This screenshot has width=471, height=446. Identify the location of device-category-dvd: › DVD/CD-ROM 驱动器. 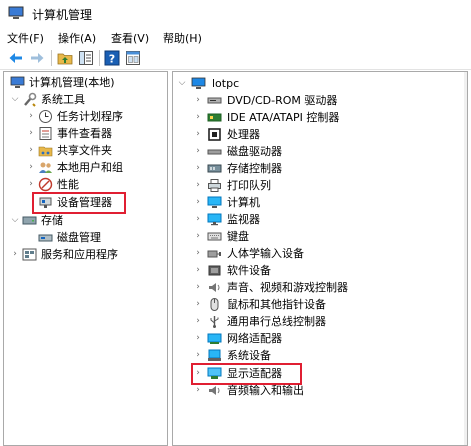
(323, 100).